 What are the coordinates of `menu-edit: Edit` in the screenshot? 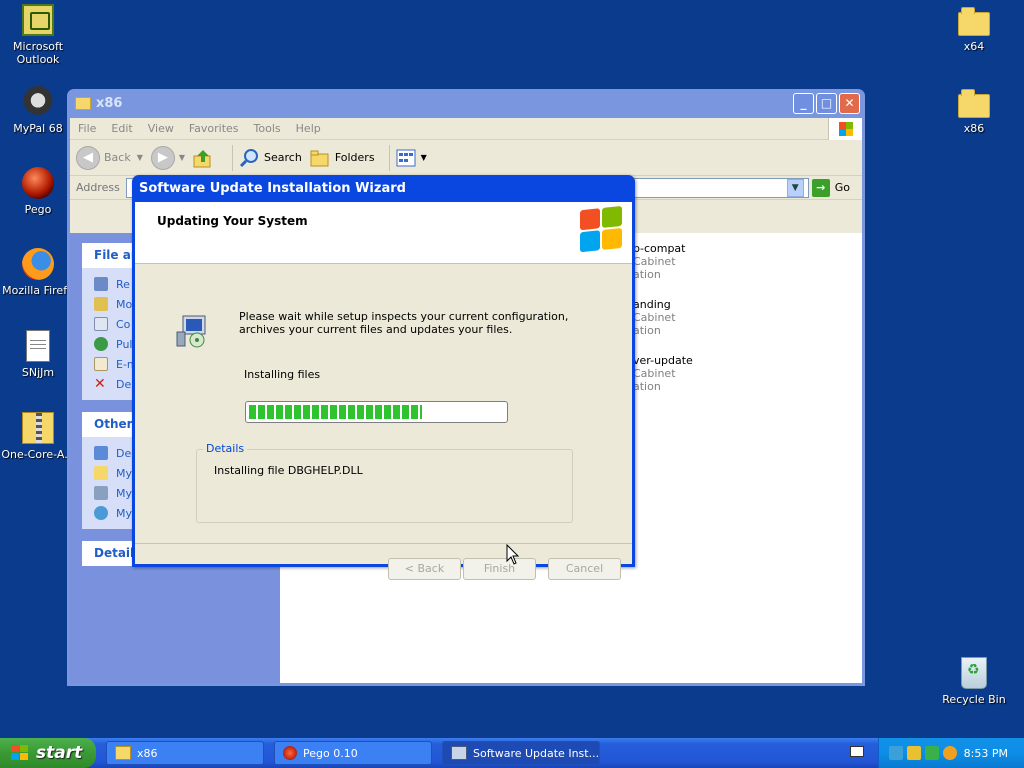 It's located at (121, 128).